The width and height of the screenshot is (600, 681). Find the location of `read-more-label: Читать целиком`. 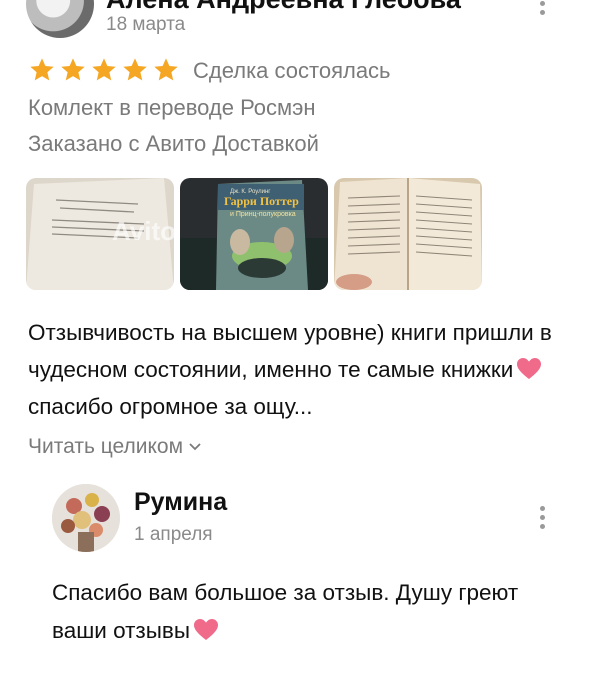

read-more-label: Читать целиком is located at coordinates (106, 446).